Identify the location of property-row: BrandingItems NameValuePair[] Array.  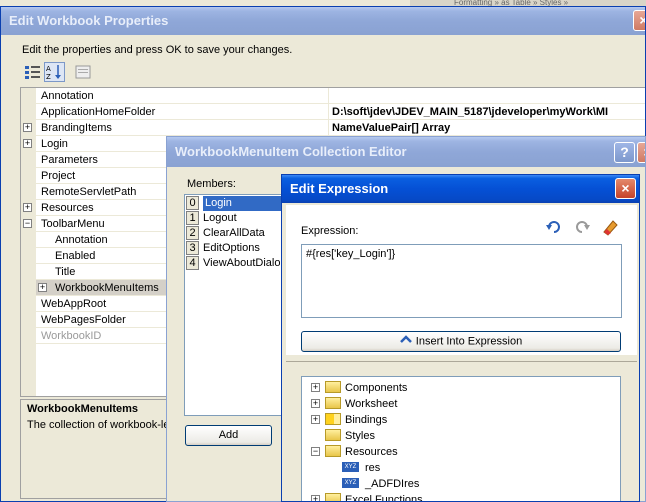
(340, 128).